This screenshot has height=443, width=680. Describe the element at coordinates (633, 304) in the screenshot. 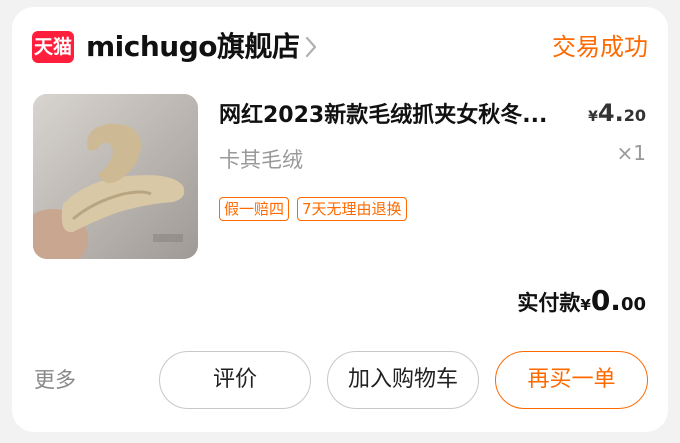

I see `paid-decimal: 00` at that location.